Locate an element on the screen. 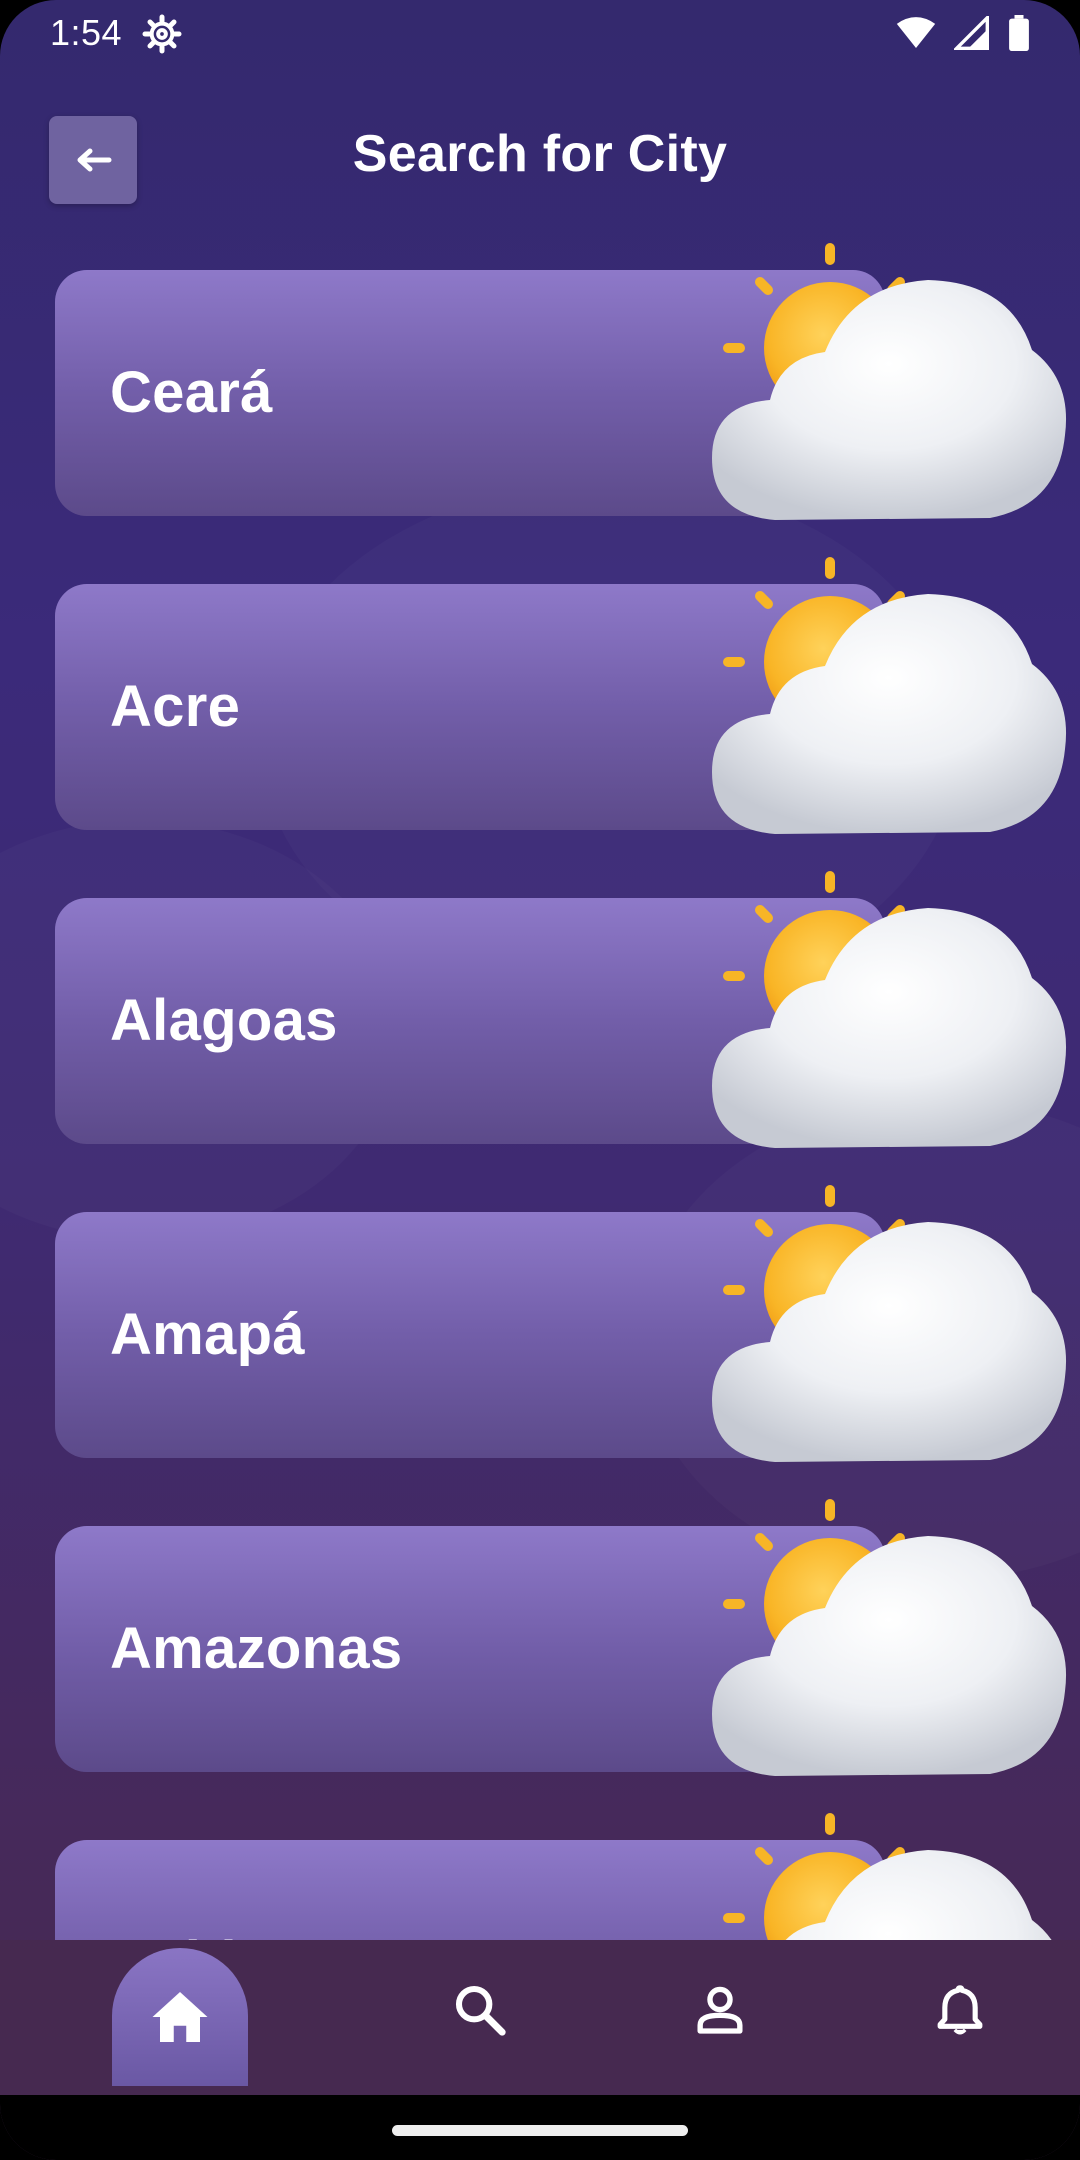 The height and width of the screenshot is (2160, 1080). home-icon is located at coordinates (180, 2017).